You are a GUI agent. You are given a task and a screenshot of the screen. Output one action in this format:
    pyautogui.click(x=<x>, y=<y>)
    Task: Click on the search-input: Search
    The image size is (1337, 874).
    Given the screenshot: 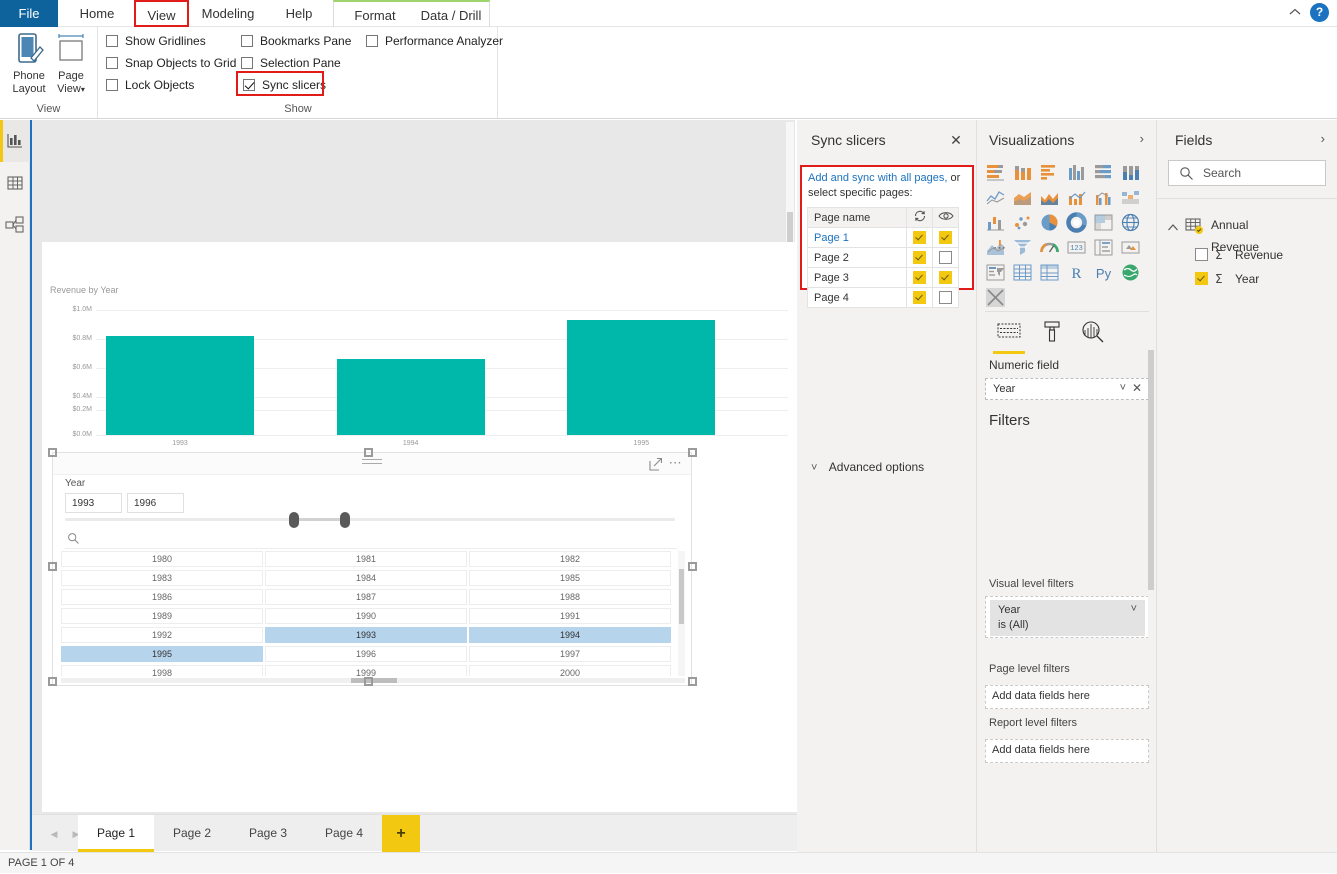 What is the action you would take?
    pyautogui.click(x=1247, y=173)
    